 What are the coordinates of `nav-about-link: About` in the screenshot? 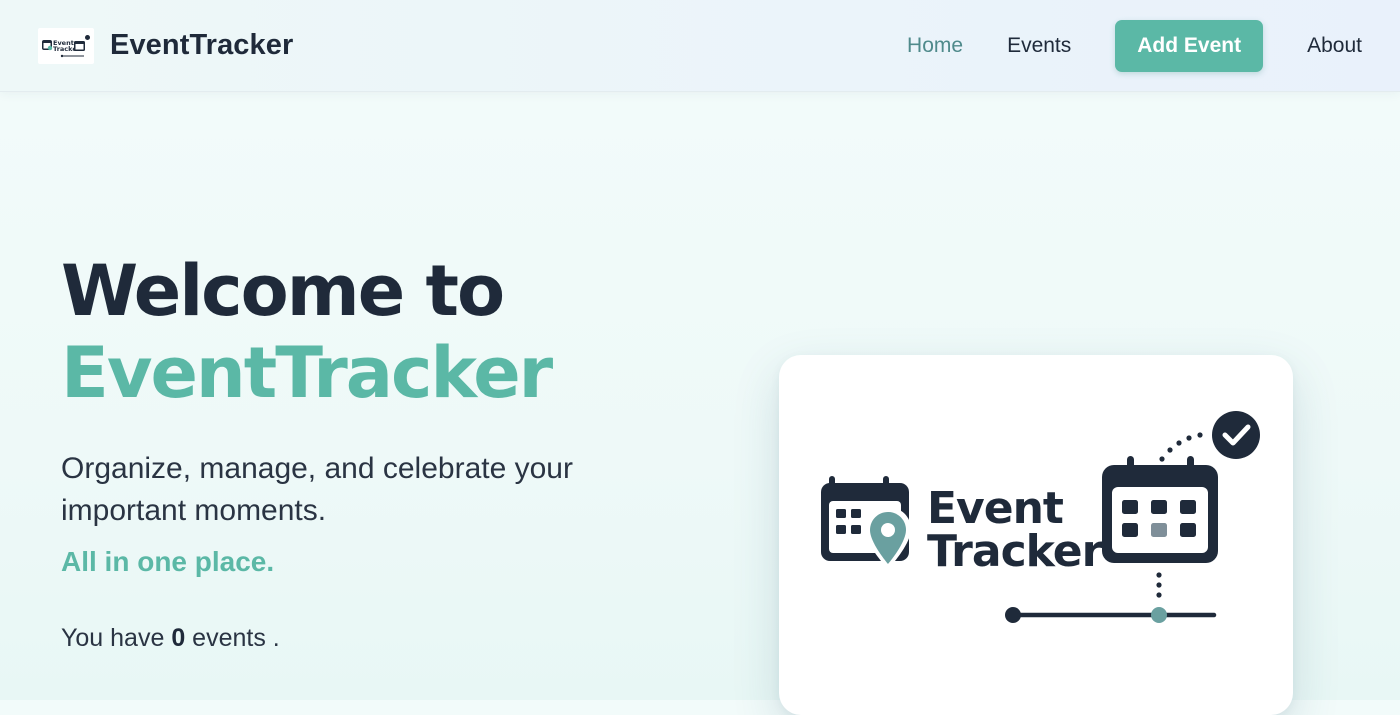 It's located at (1334, 46).